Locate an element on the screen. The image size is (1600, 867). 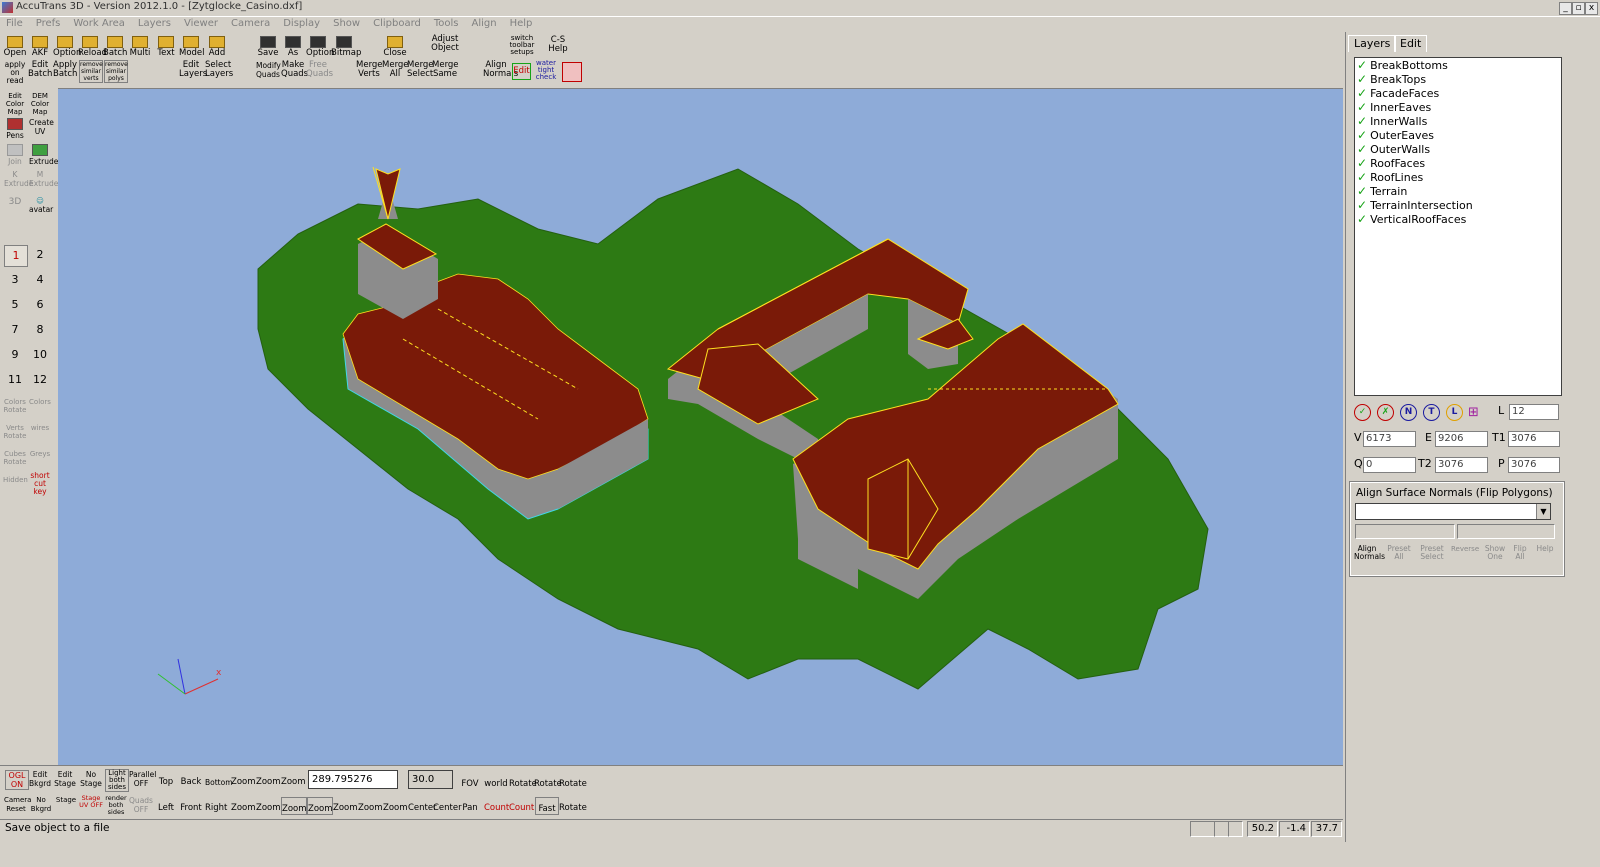
edit-stage-button: Edit Stage is located at coordinates (65, 779).